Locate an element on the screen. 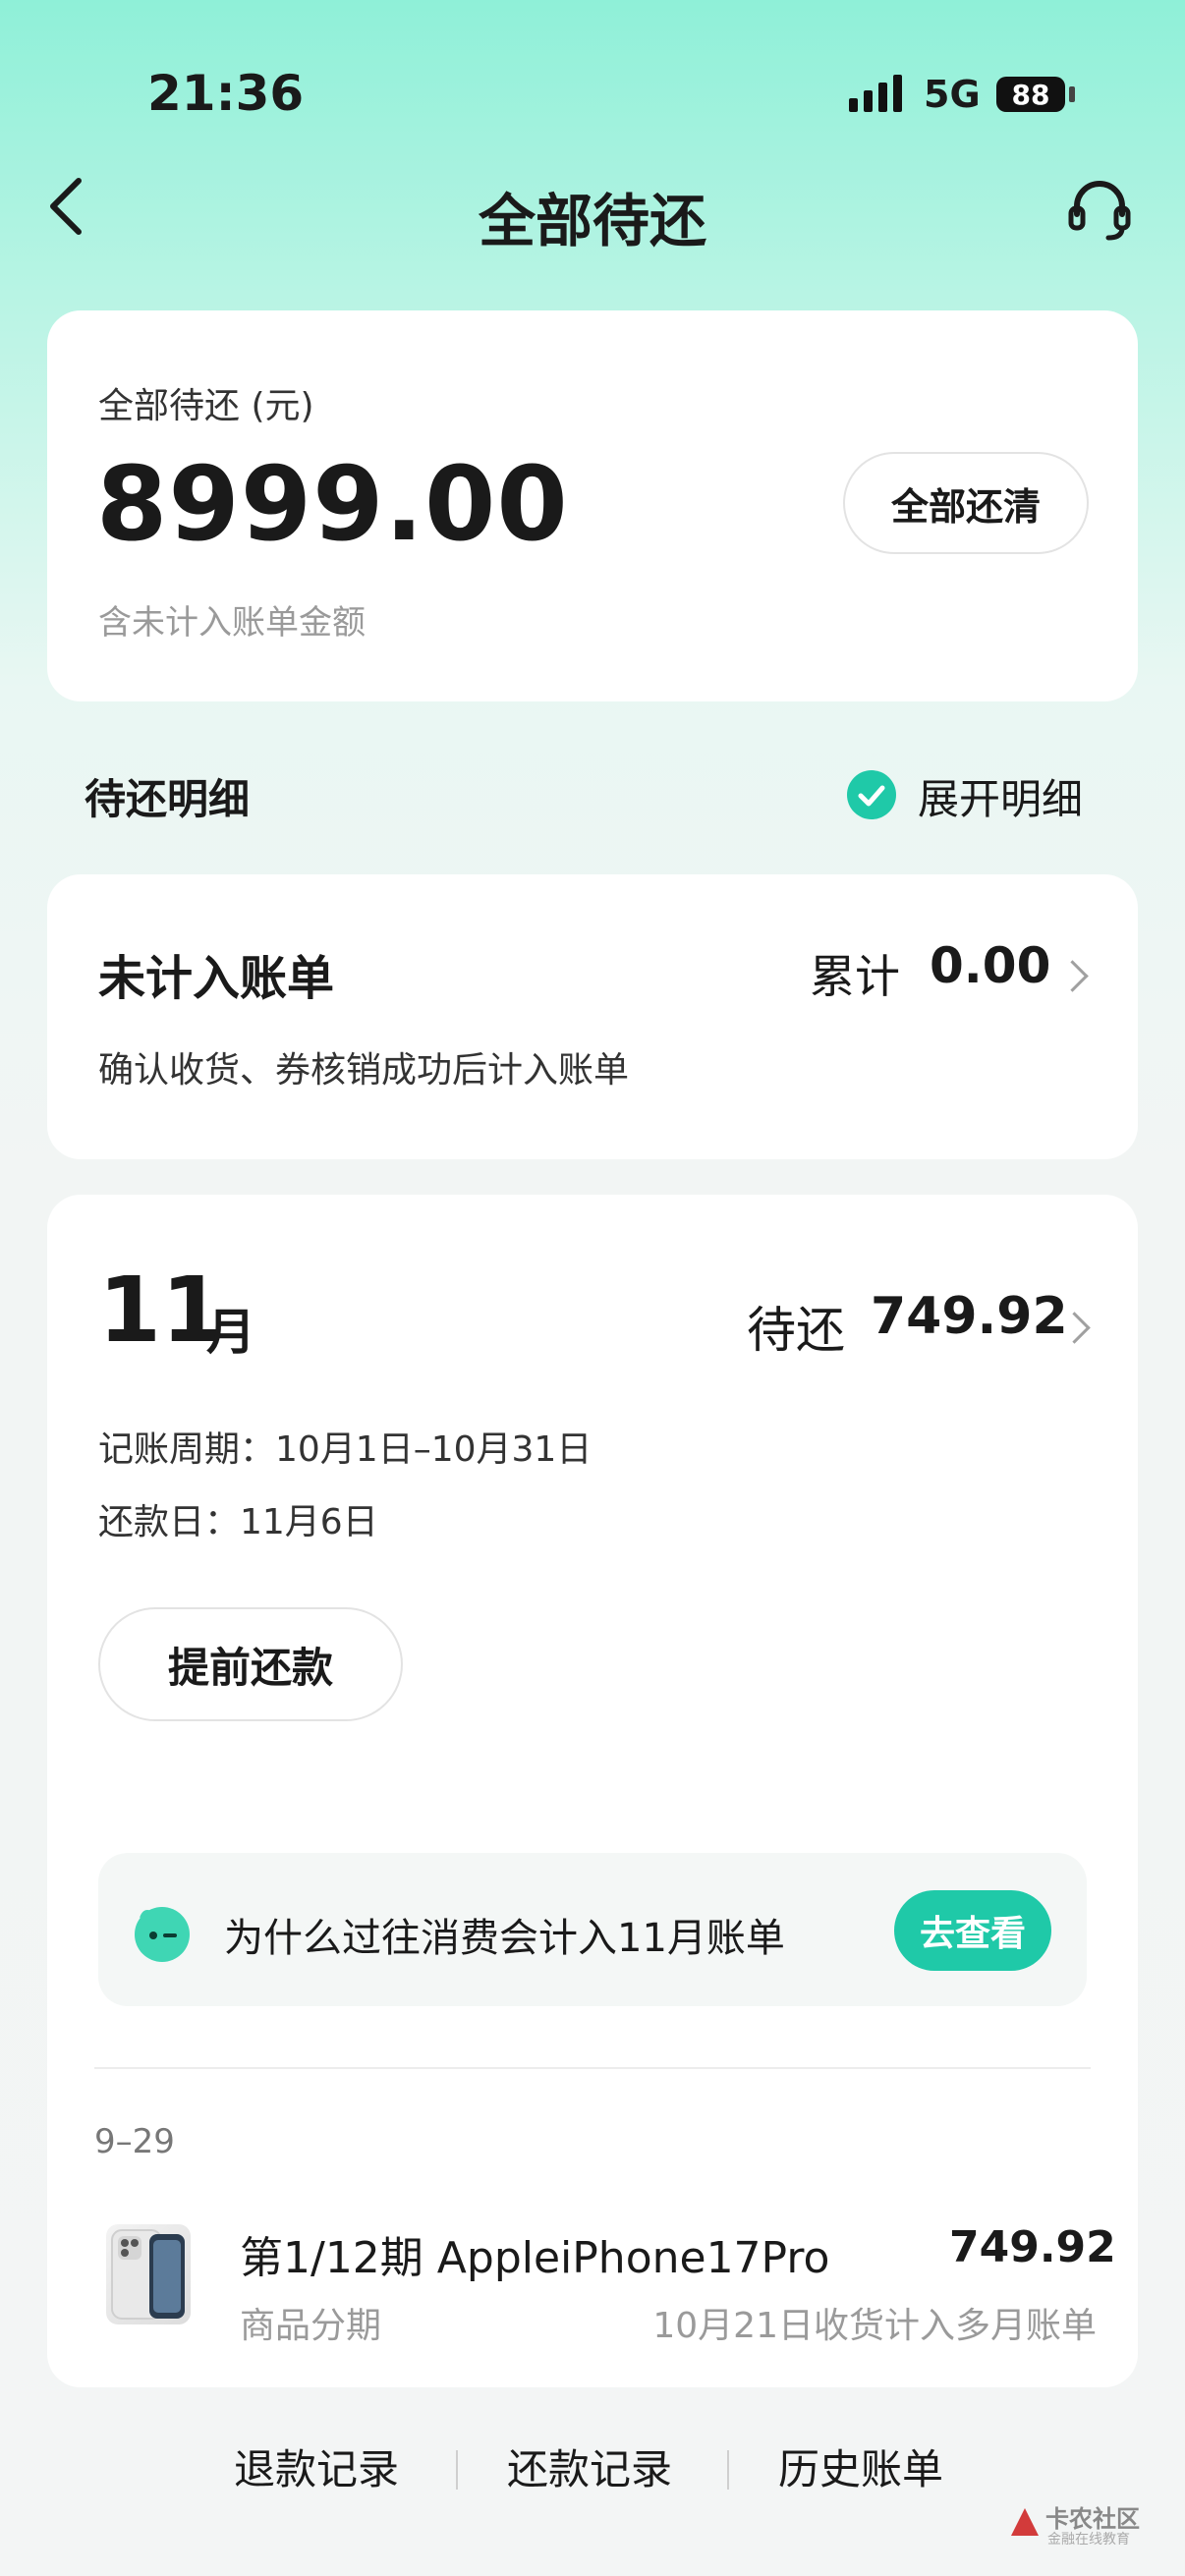  unbilled-total-label: 累计 is located at coordinates (855, 976).